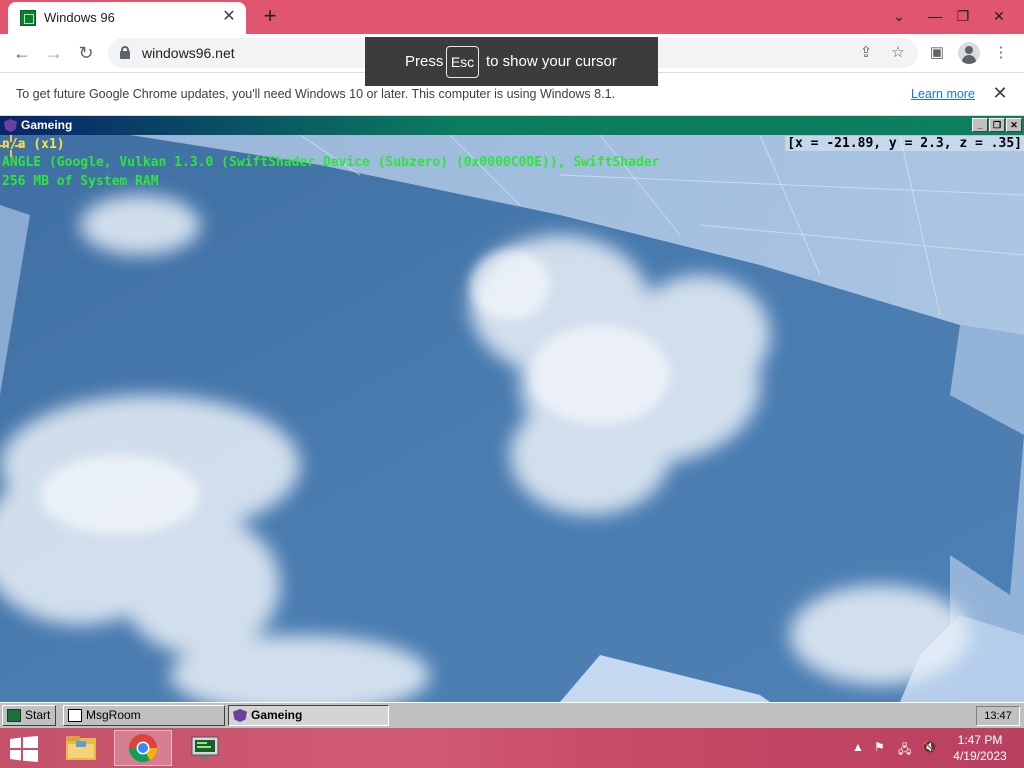 The height and width of the screenshot is (768, 1024). I want to click on gameing-label: Gameing, so click(277, 715).